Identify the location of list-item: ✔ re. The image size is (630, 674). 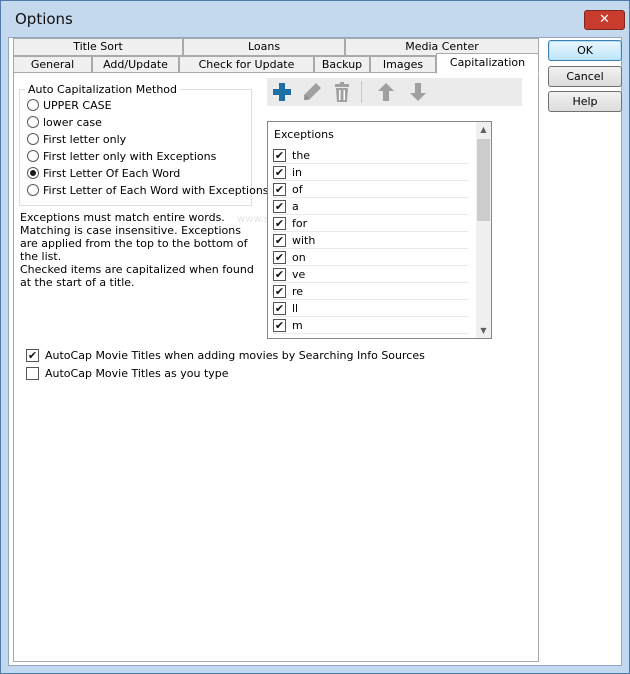
(370, 291).